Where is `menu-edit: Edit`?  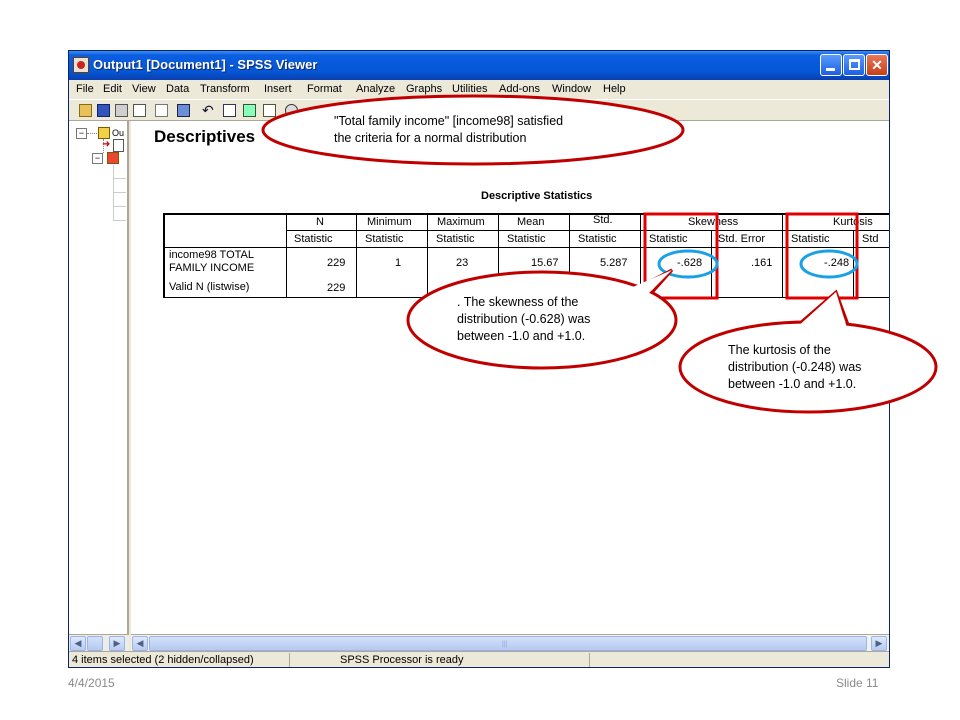
menu-edit: Edit is located at coordinates (112, 89).